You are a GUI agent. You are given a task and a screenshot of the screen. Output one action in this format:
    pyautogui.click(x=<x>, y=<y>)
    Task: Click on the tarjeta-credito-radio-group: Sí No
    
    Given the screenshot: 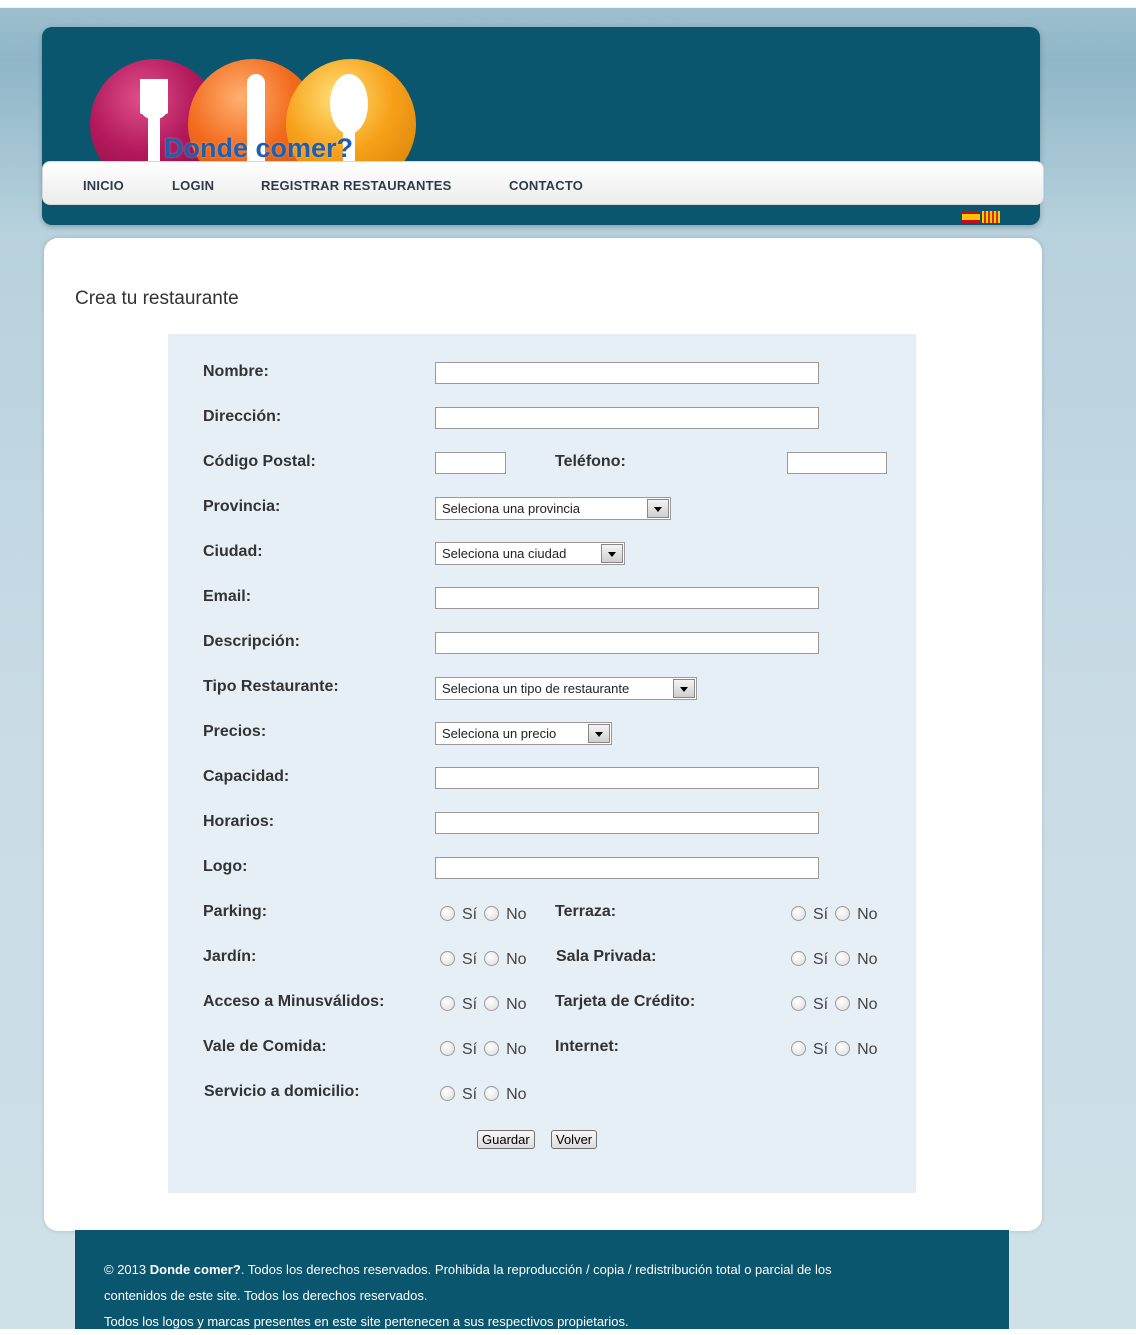 What is the action you would take?
    pyautogui.click(x=834, y=1005)
    